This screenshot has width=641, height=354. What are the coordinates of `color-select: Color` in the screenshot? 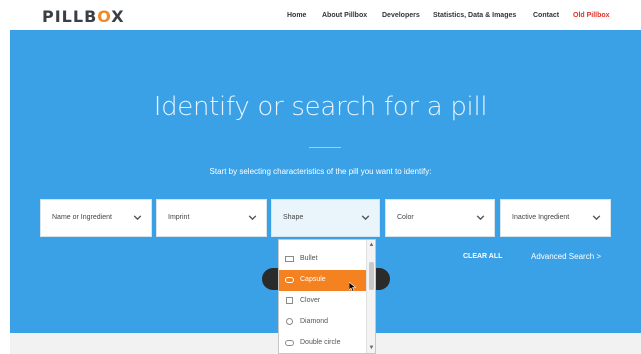 It's located at (440, 218).